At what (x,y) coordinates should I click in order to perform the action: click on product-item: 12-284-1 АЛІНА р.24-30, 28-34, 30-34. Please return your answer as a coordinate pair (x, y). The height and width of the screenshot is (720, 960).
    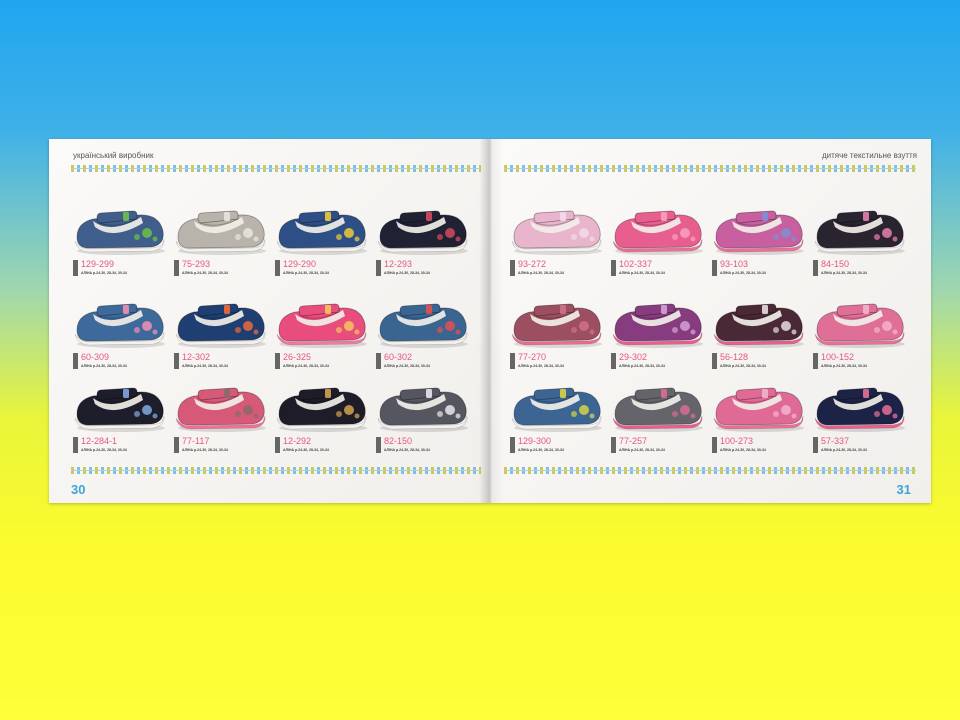
    Looking at the image, I should click on (119, 421).